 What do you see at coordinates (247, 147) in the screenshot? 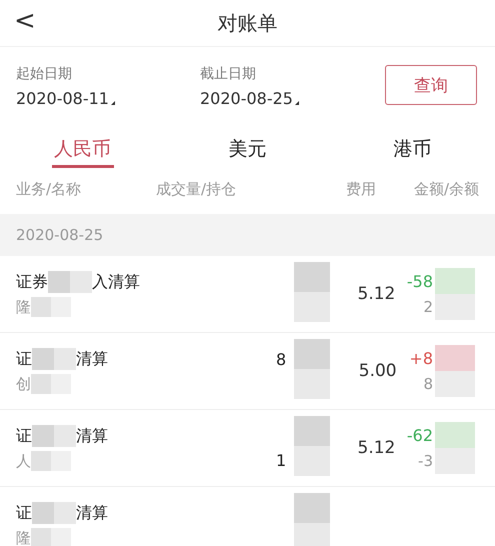
I see `currency-tab: 美元` at bounding box center [247, 147].